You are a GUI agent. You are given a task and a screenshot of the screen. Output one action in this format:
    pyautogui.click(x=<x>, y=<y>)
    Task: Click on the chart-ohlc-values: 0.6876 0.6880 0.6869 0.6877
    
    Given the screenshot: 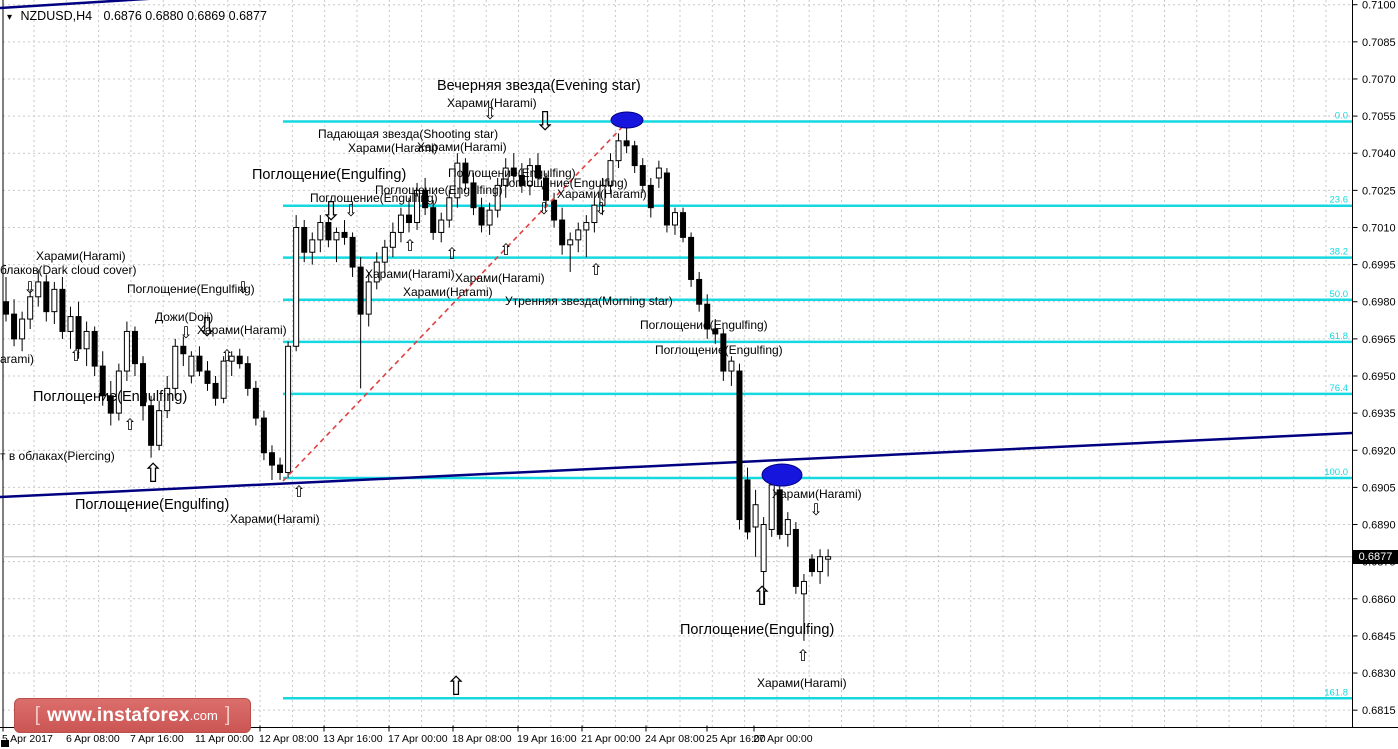 What is the action you would take?
    pyautogui.click(x=185, y=16)
    